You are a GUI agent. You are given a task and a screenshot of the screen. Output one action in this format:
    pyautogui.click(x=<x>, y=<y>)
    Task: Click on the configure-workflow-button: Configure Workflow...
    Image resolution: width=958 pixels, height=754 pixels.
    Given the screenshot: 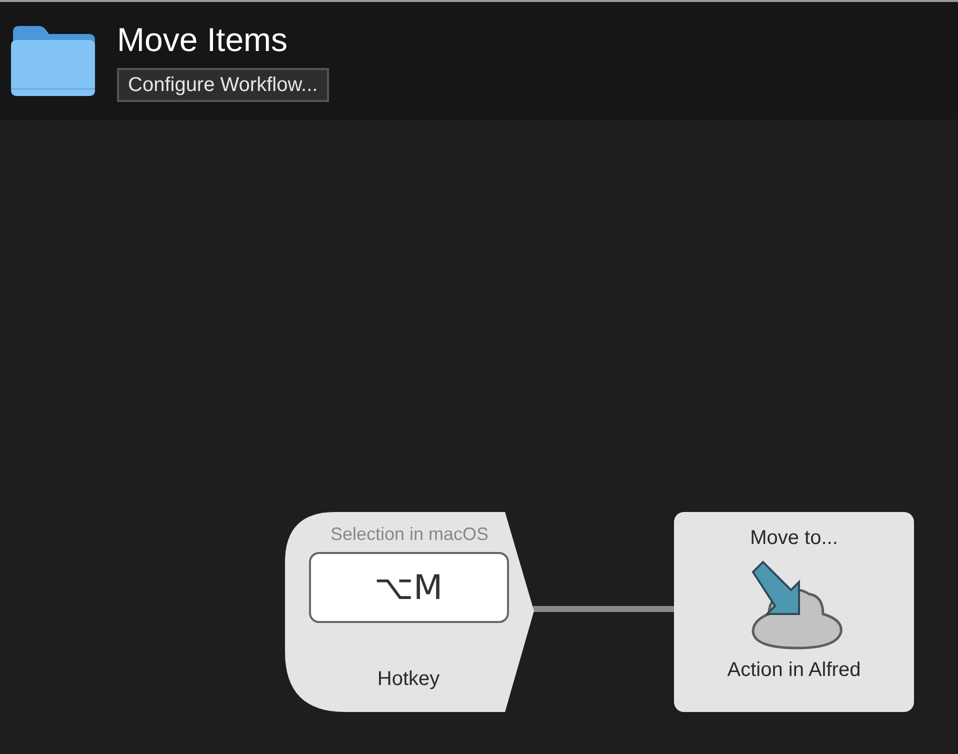 What is the action you would take?
    pyautogui.click(x=223, y=85)
    